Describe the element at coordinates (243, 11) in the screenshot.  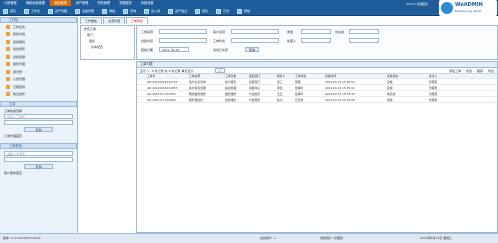
I see `toolbar-button: 帮助` at that location.